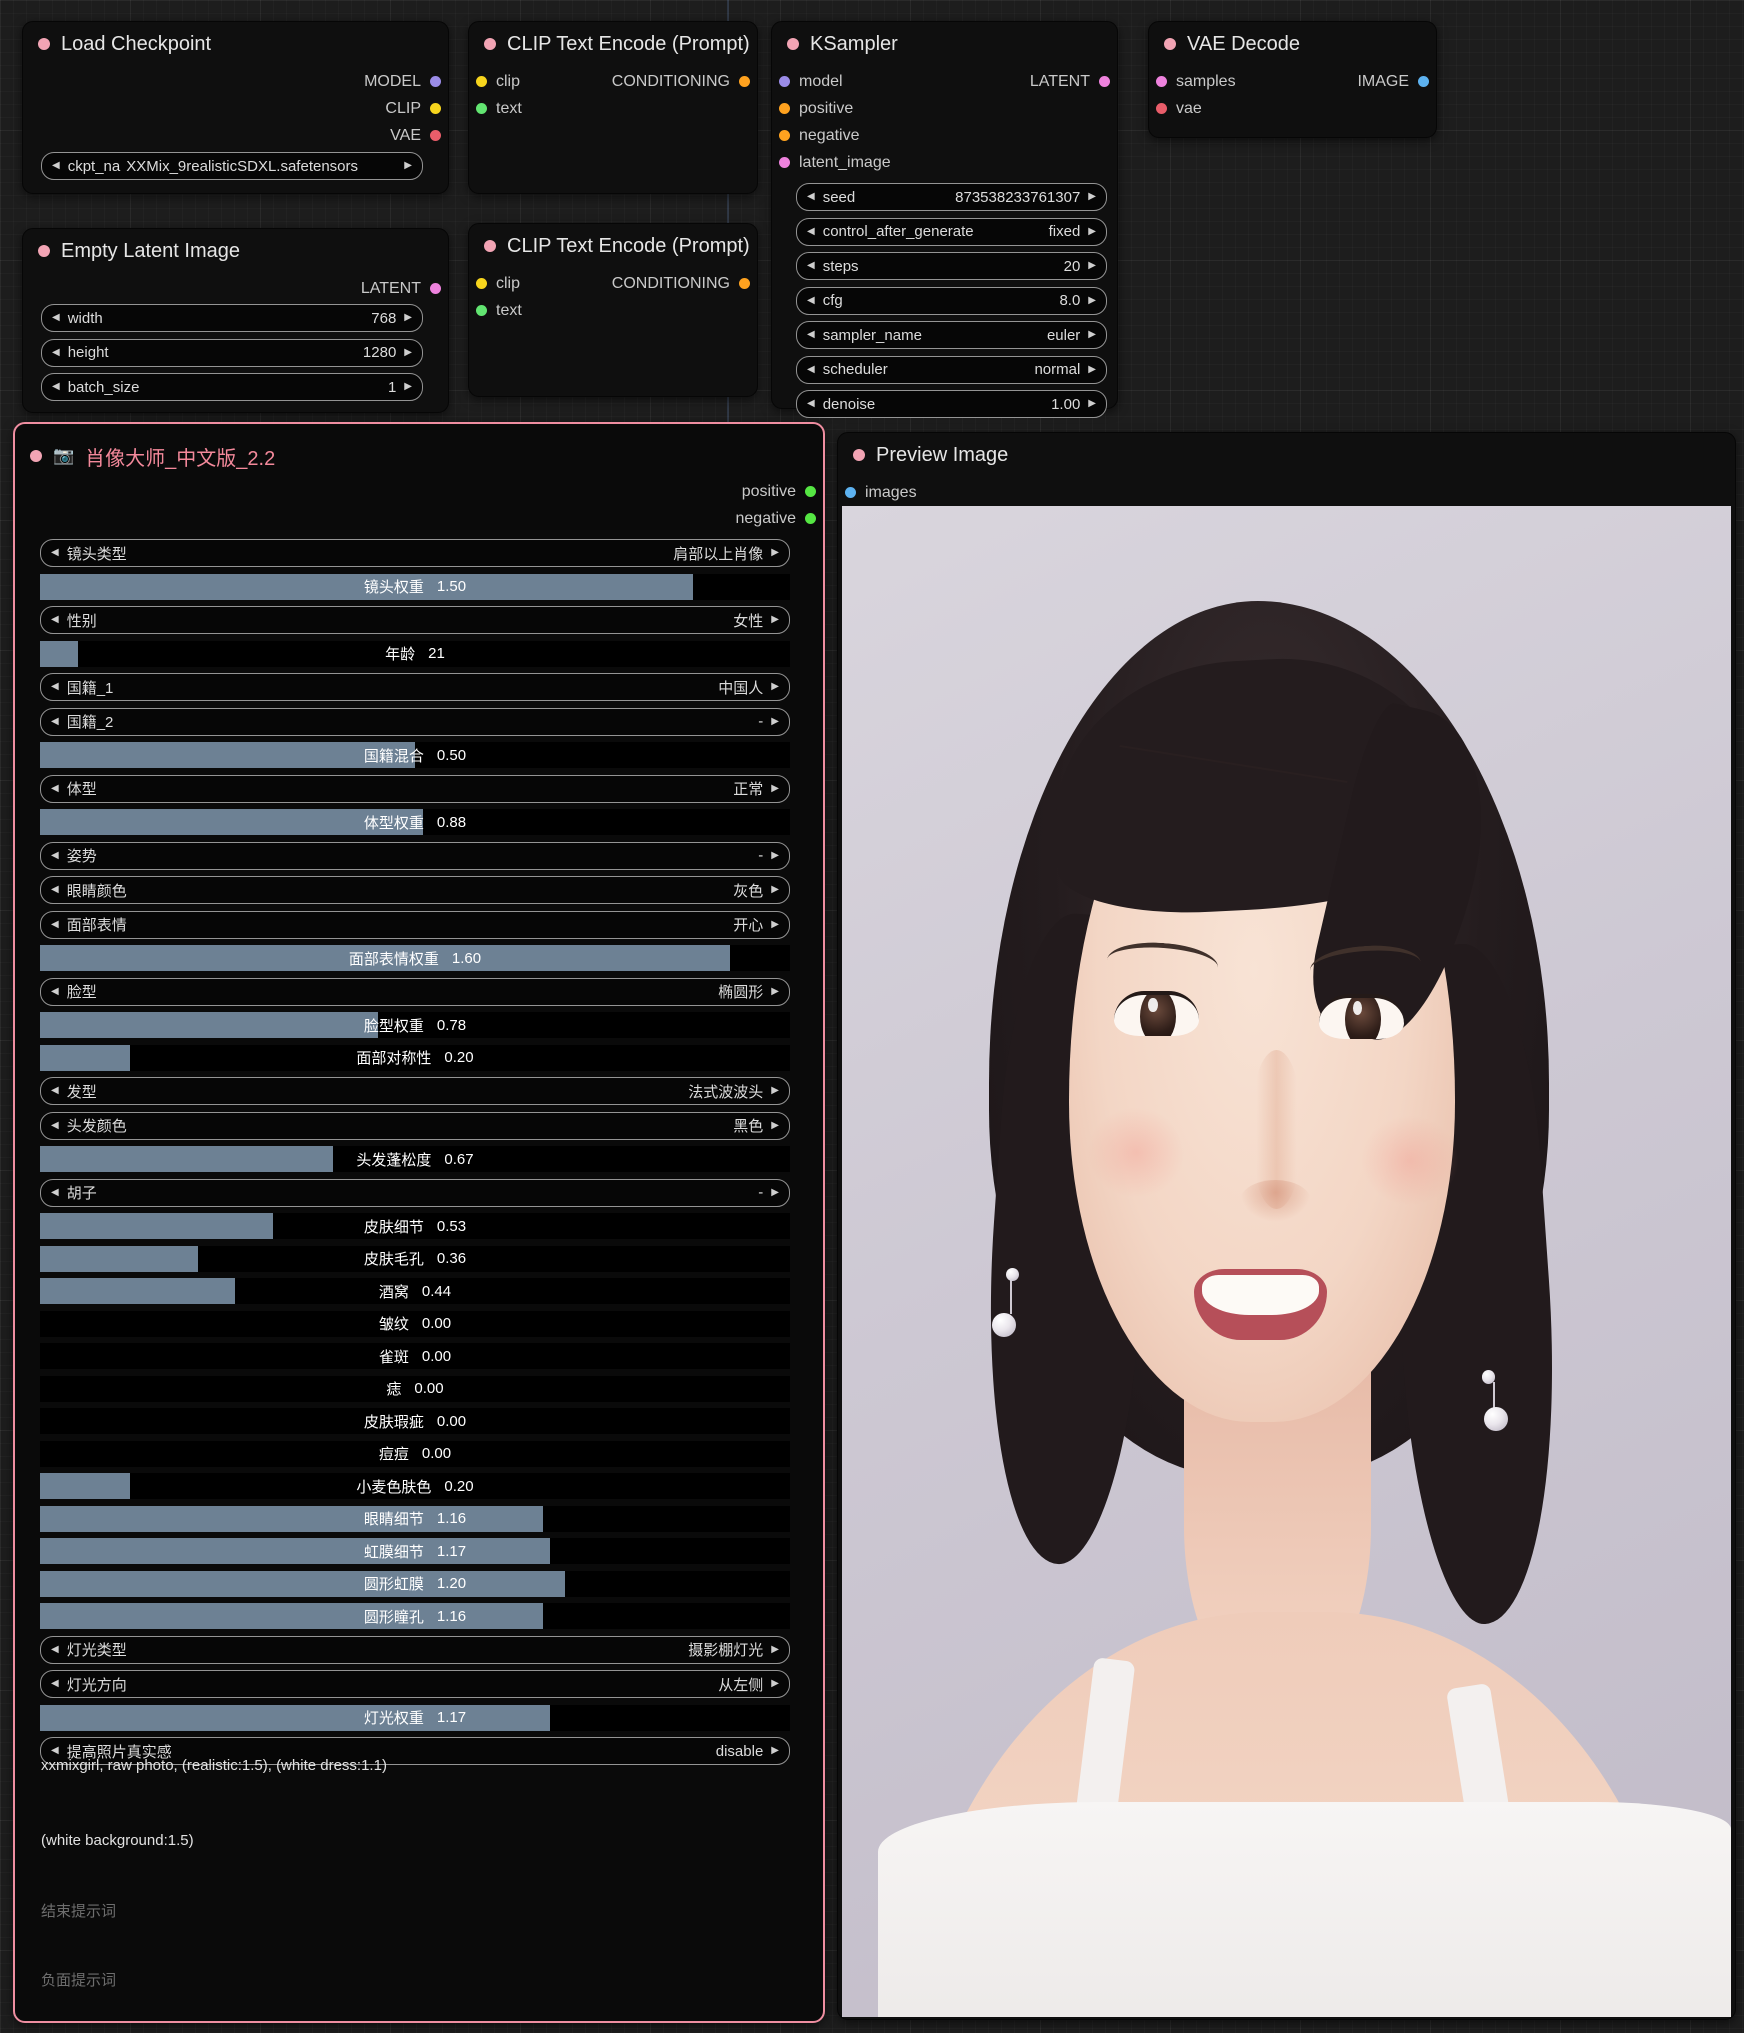 The image size is (1744, 2033). I want to click on widget-row: ◀ 皮肤毛孔 0.36 ▶ 皮肤毛孔0.36, so click(415, 1258).